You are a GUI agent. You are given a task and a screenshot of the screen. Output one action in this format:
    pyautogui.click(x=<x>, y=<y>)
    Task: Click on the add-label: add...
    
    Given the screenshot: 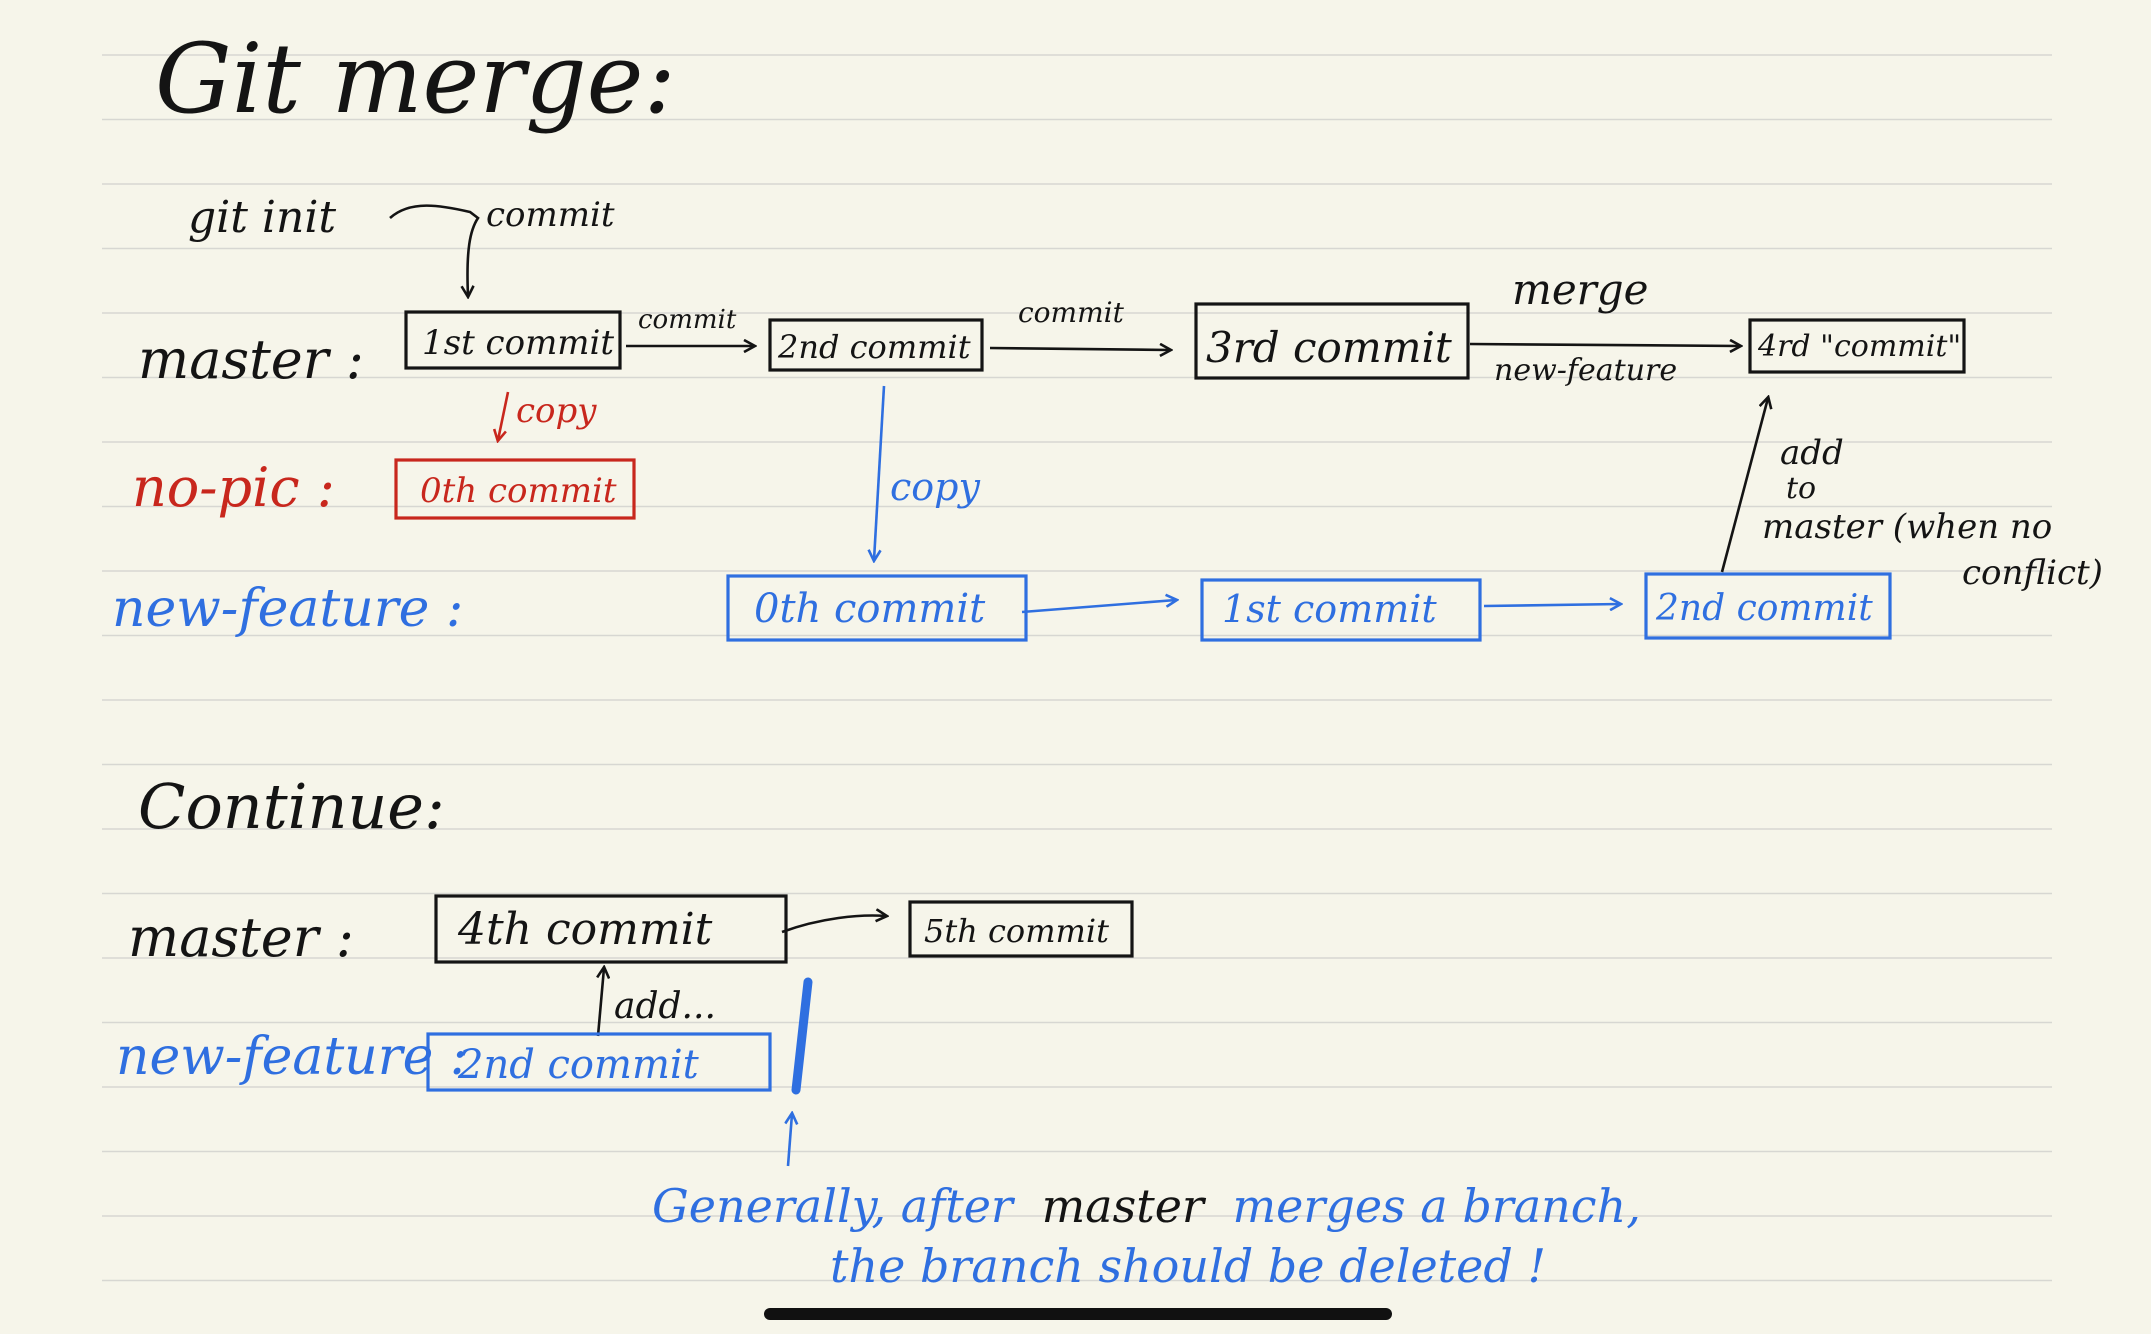 What is the action you would take?
    pyautogui.click(x=665, y=1006)
    